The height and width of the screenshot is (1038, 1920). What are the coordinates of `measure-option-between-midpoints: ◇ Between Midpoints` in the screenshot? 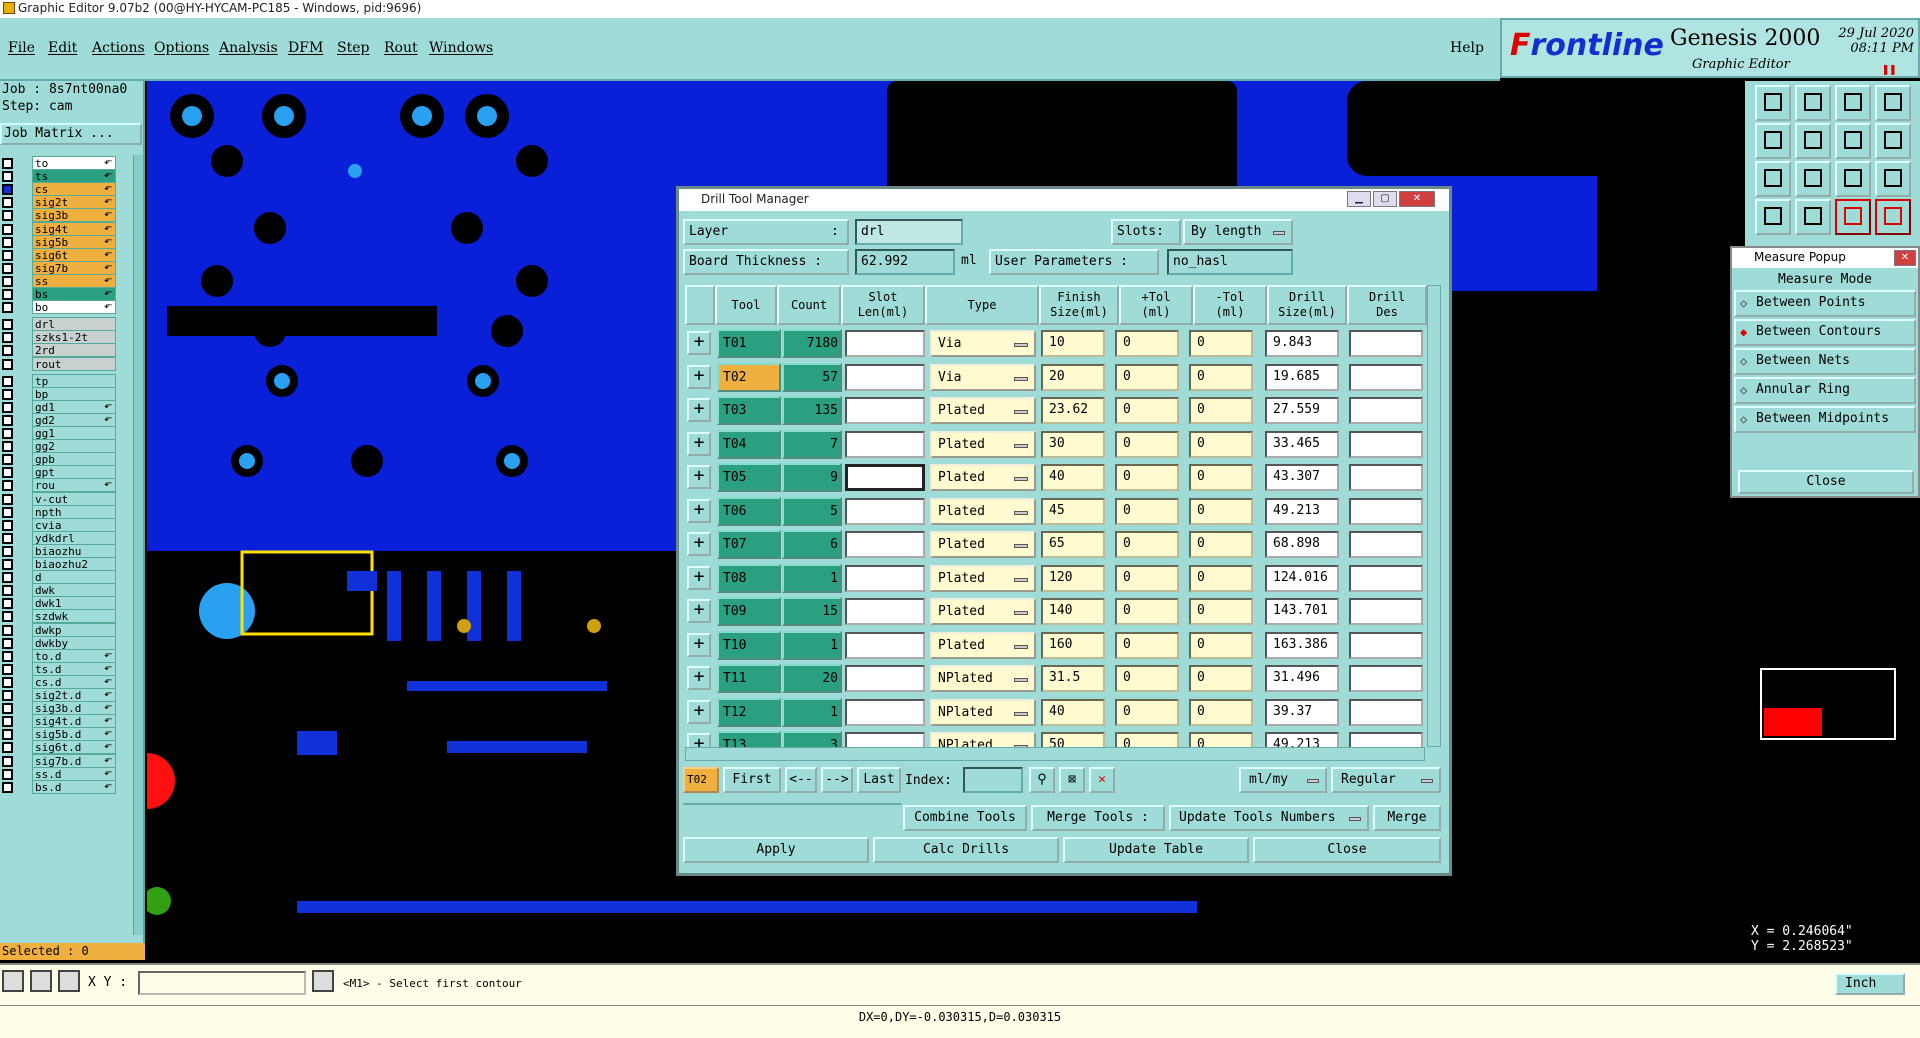 It's located at (1825, 419).